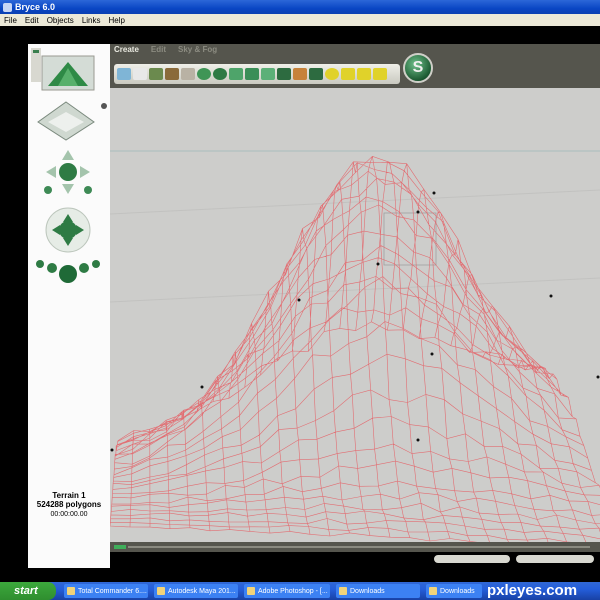 The width and height of the screenshot is (600, 600). What do you see at coordinates (60, 20) in the screenshot?
I see `menu-objects: Objects` at bounding box center [60, 20].